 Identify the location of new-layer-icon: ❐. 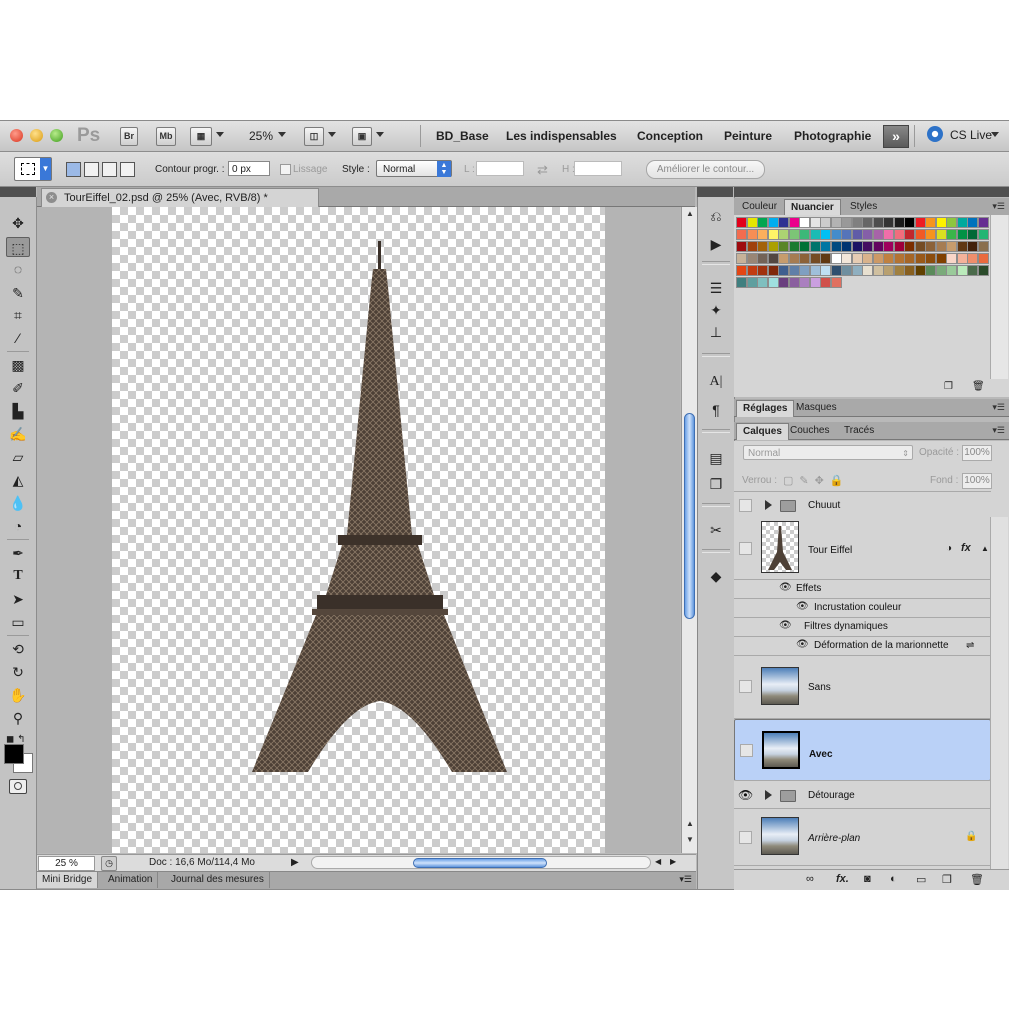
(947, 879).